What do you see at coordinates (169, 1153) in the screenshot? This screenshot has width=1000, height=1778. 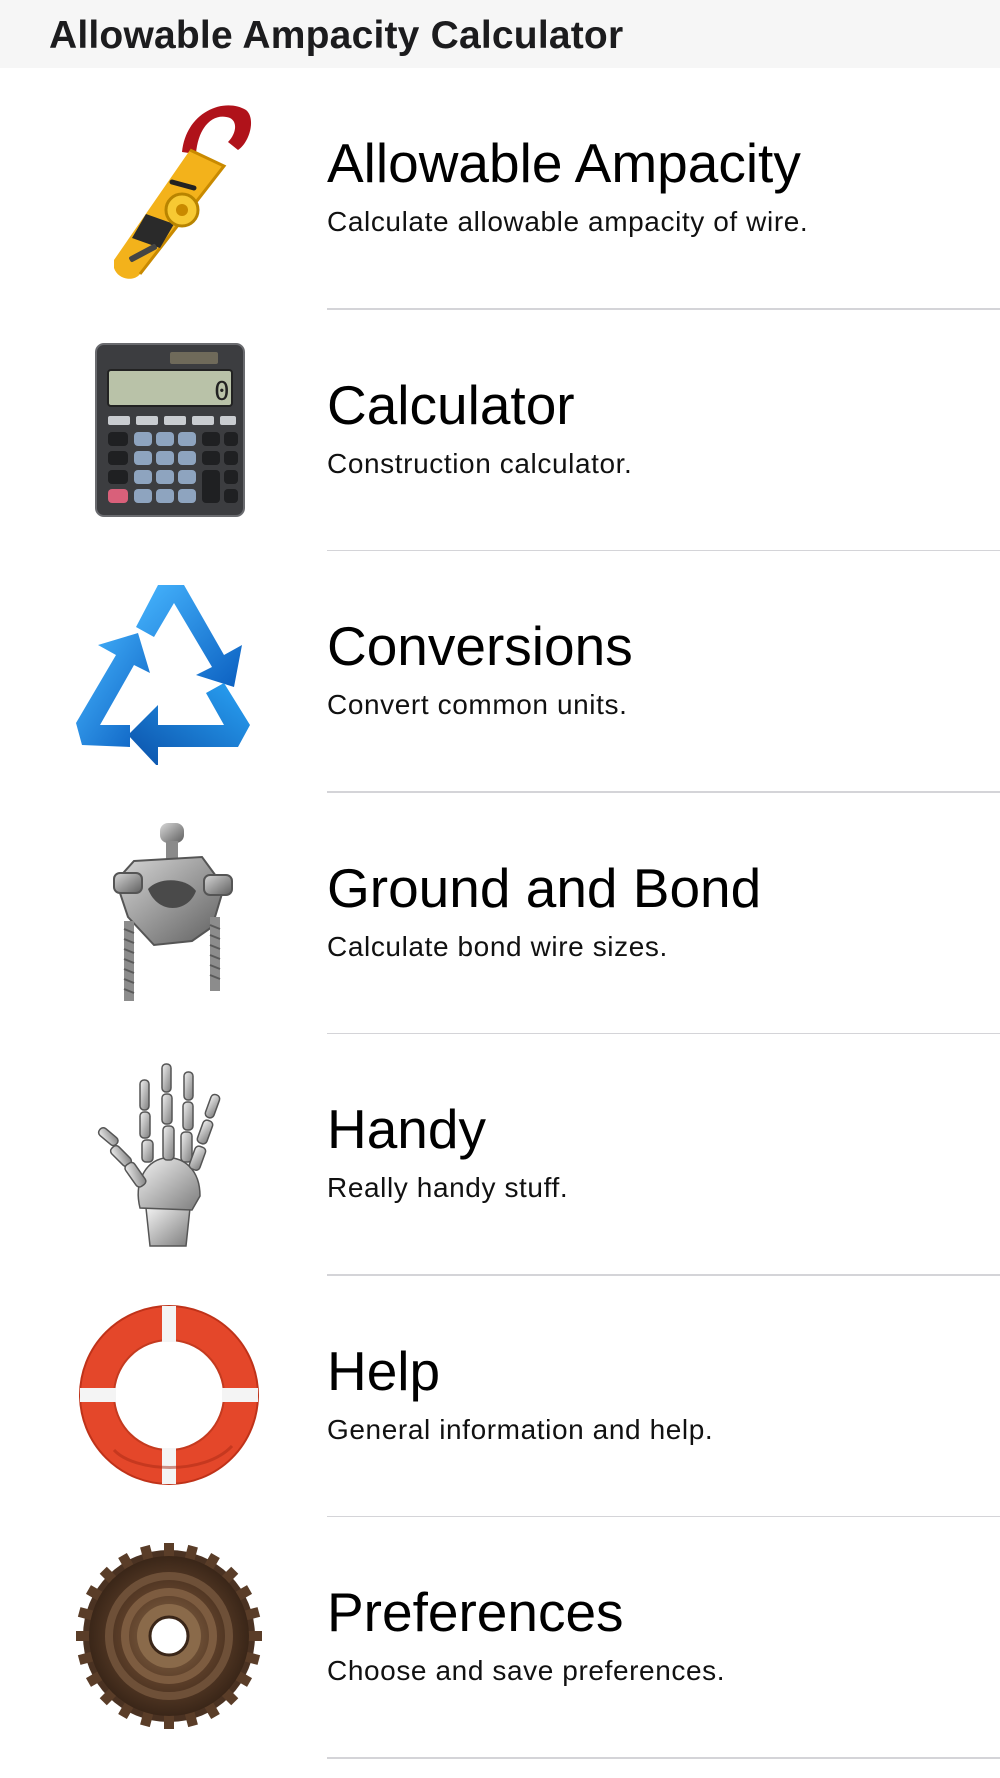 I see `skeleton-hand-icon` at bounding box center [169, 1153].